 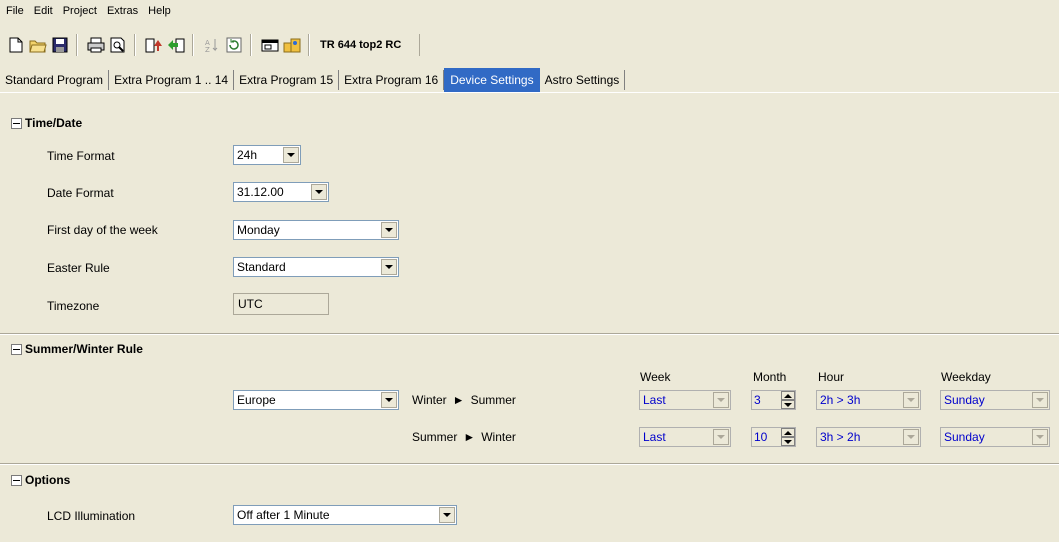 I want to click on weekday-value: Sunday, so click(x=964, y=400).